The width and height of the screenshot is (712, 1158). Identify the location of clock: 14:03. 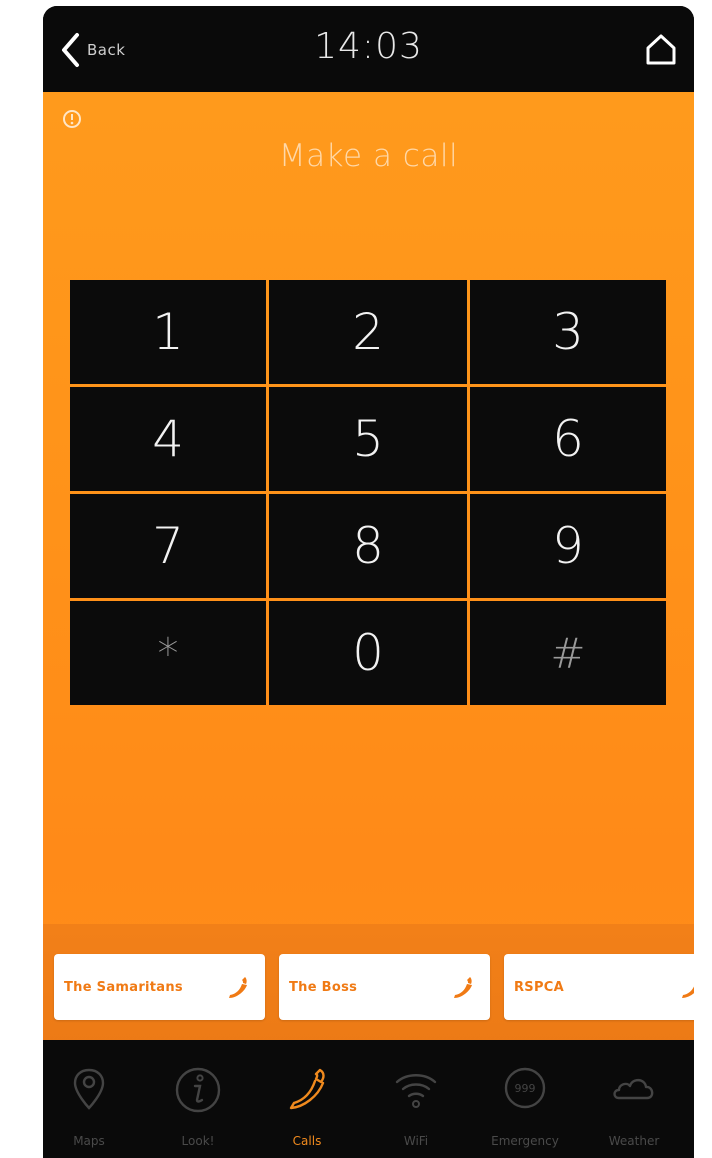
(368, 46).